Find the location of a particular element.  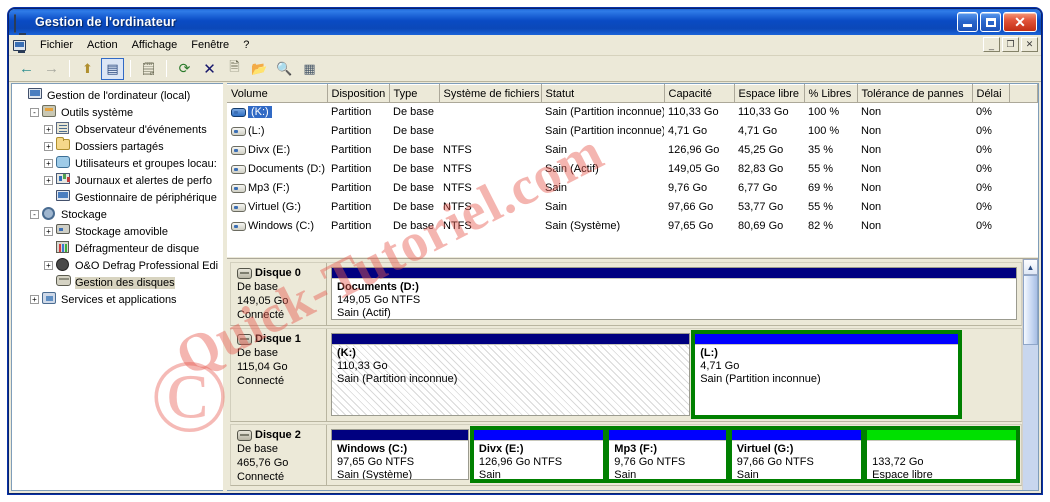

column-header-d-lai: Délai is located at coordinates (991, 93).